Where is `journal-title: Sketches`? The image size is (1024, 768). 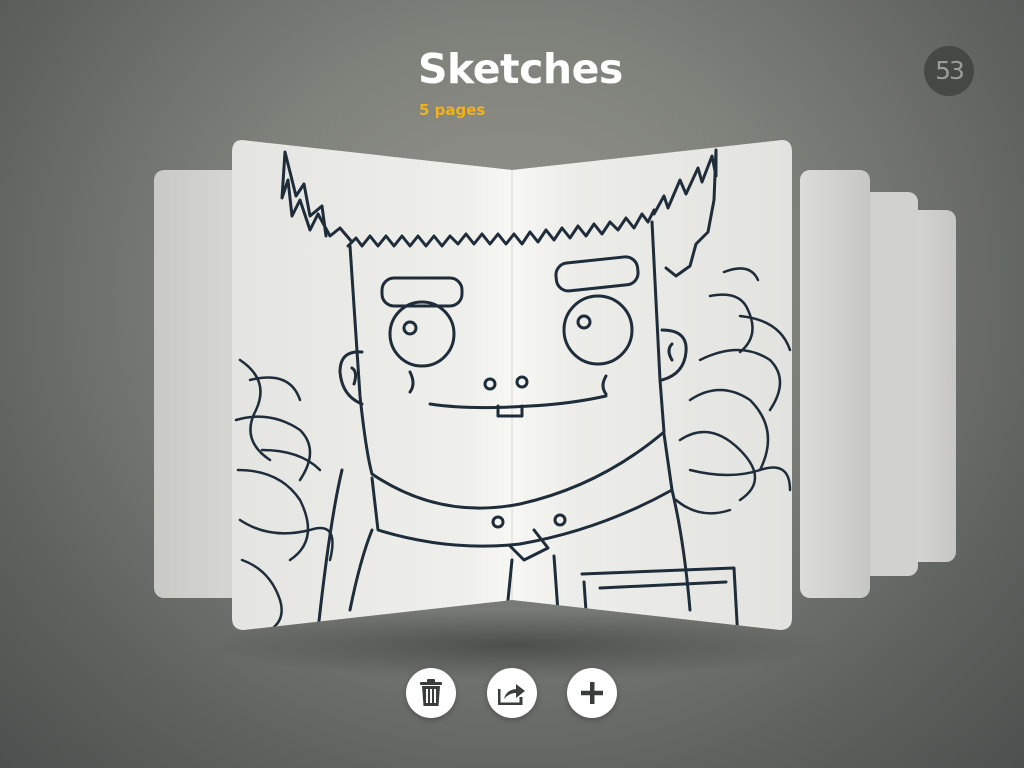
journal-title: Sketches is located at coordinates (520, 69).